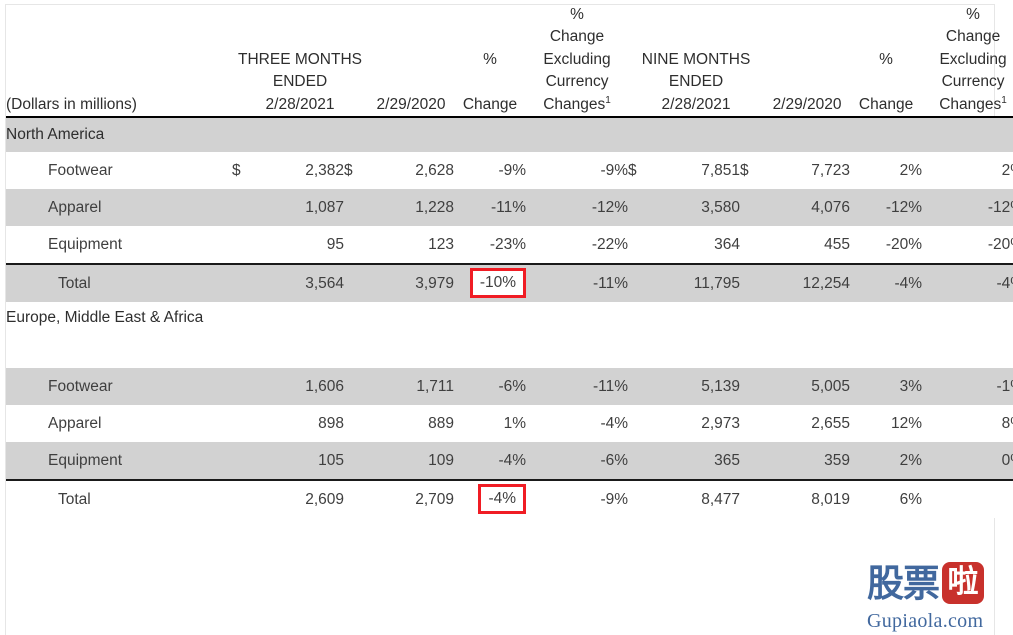 The height and width of the screenshot is (635, 1013). I want to click on n-pct-change-ex-fx: -1%, so click(967, 387).